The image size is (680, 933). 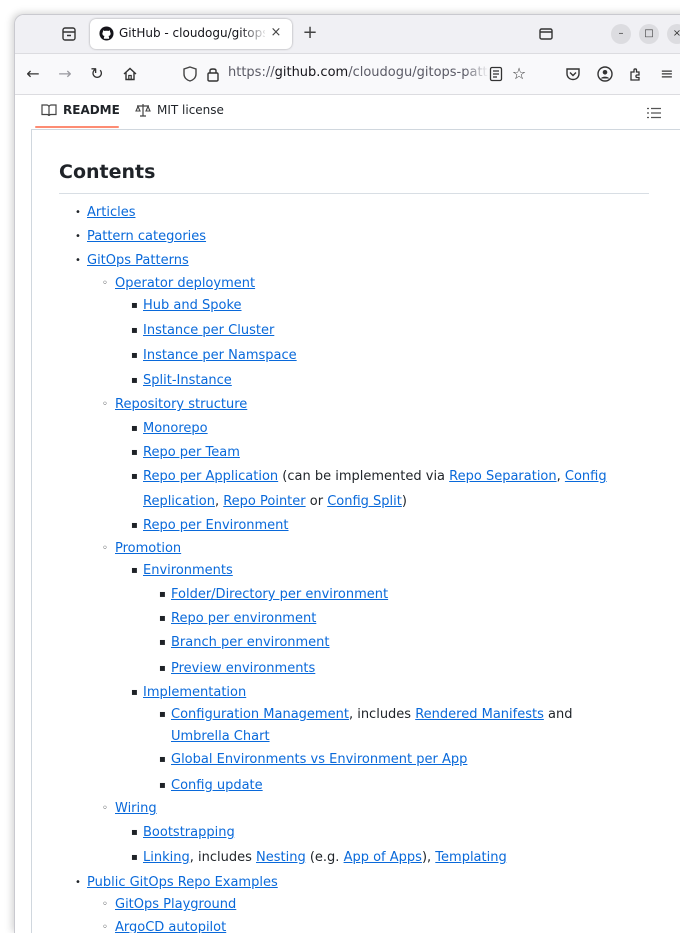 I want to click on menu-icon: ≡, so click(x=667, y=74).